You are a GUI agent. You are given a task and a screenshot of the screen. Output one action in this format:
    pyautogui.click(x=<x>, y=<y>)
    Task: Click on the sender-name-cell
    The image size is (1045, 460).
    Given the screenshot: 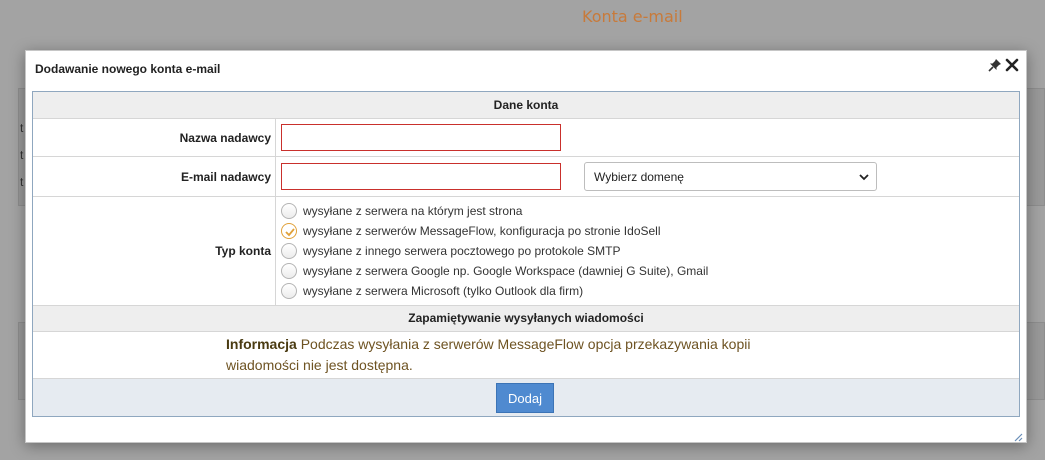 What is the action you would take?
    pyautogui.click(x=647, y=137)
    